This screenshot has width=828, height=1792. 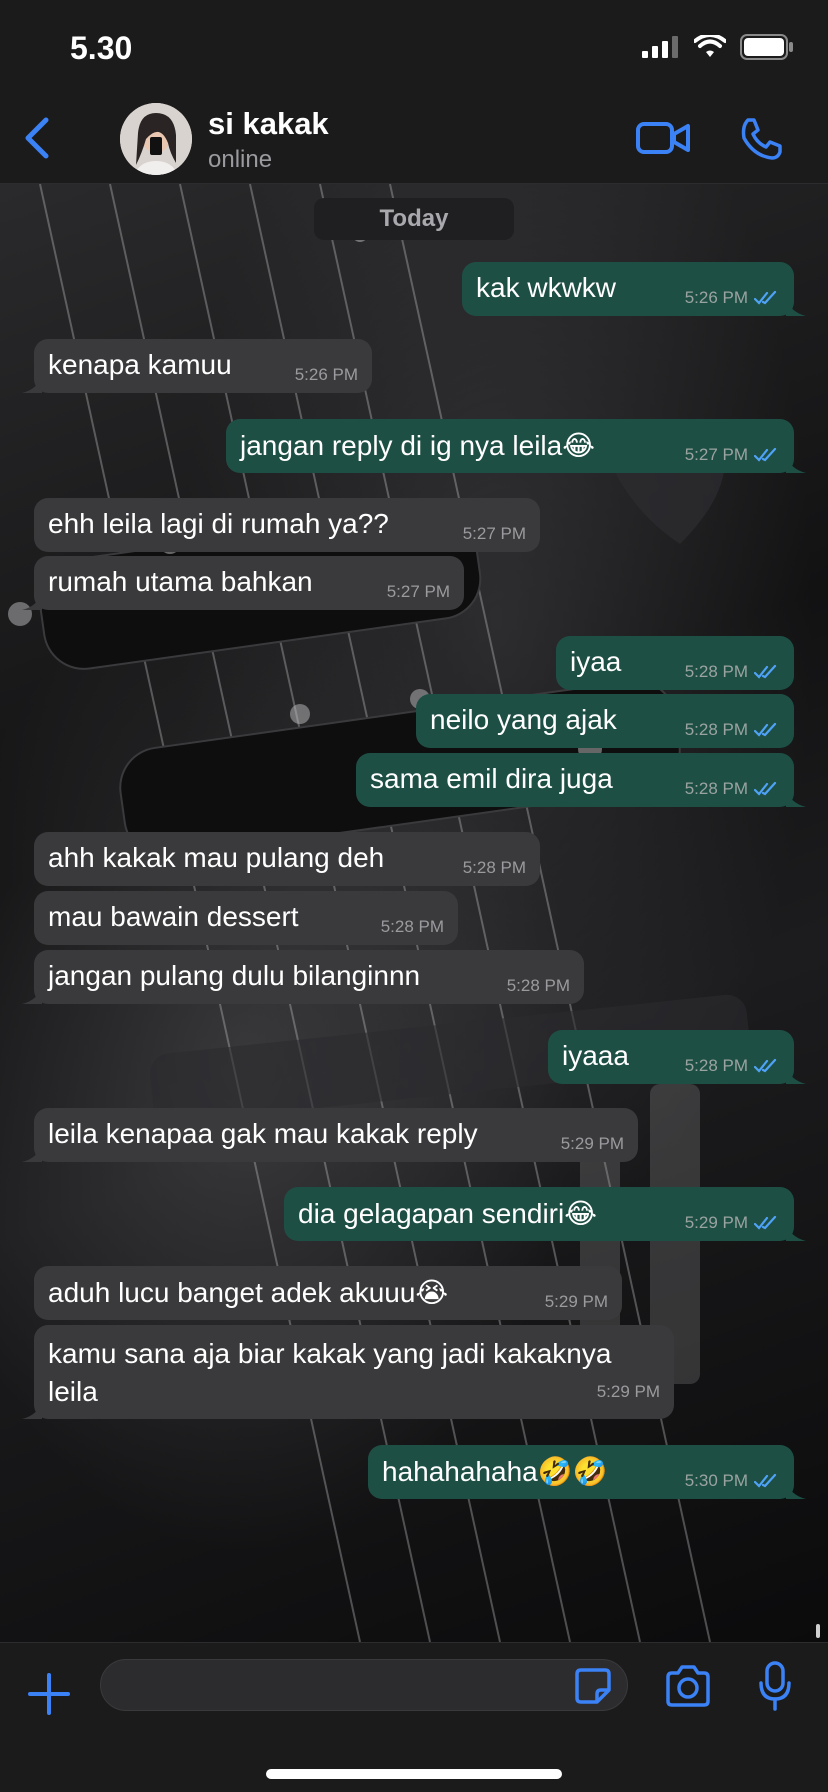 I want to click on contact-avatar, so click(x=156, y=139).